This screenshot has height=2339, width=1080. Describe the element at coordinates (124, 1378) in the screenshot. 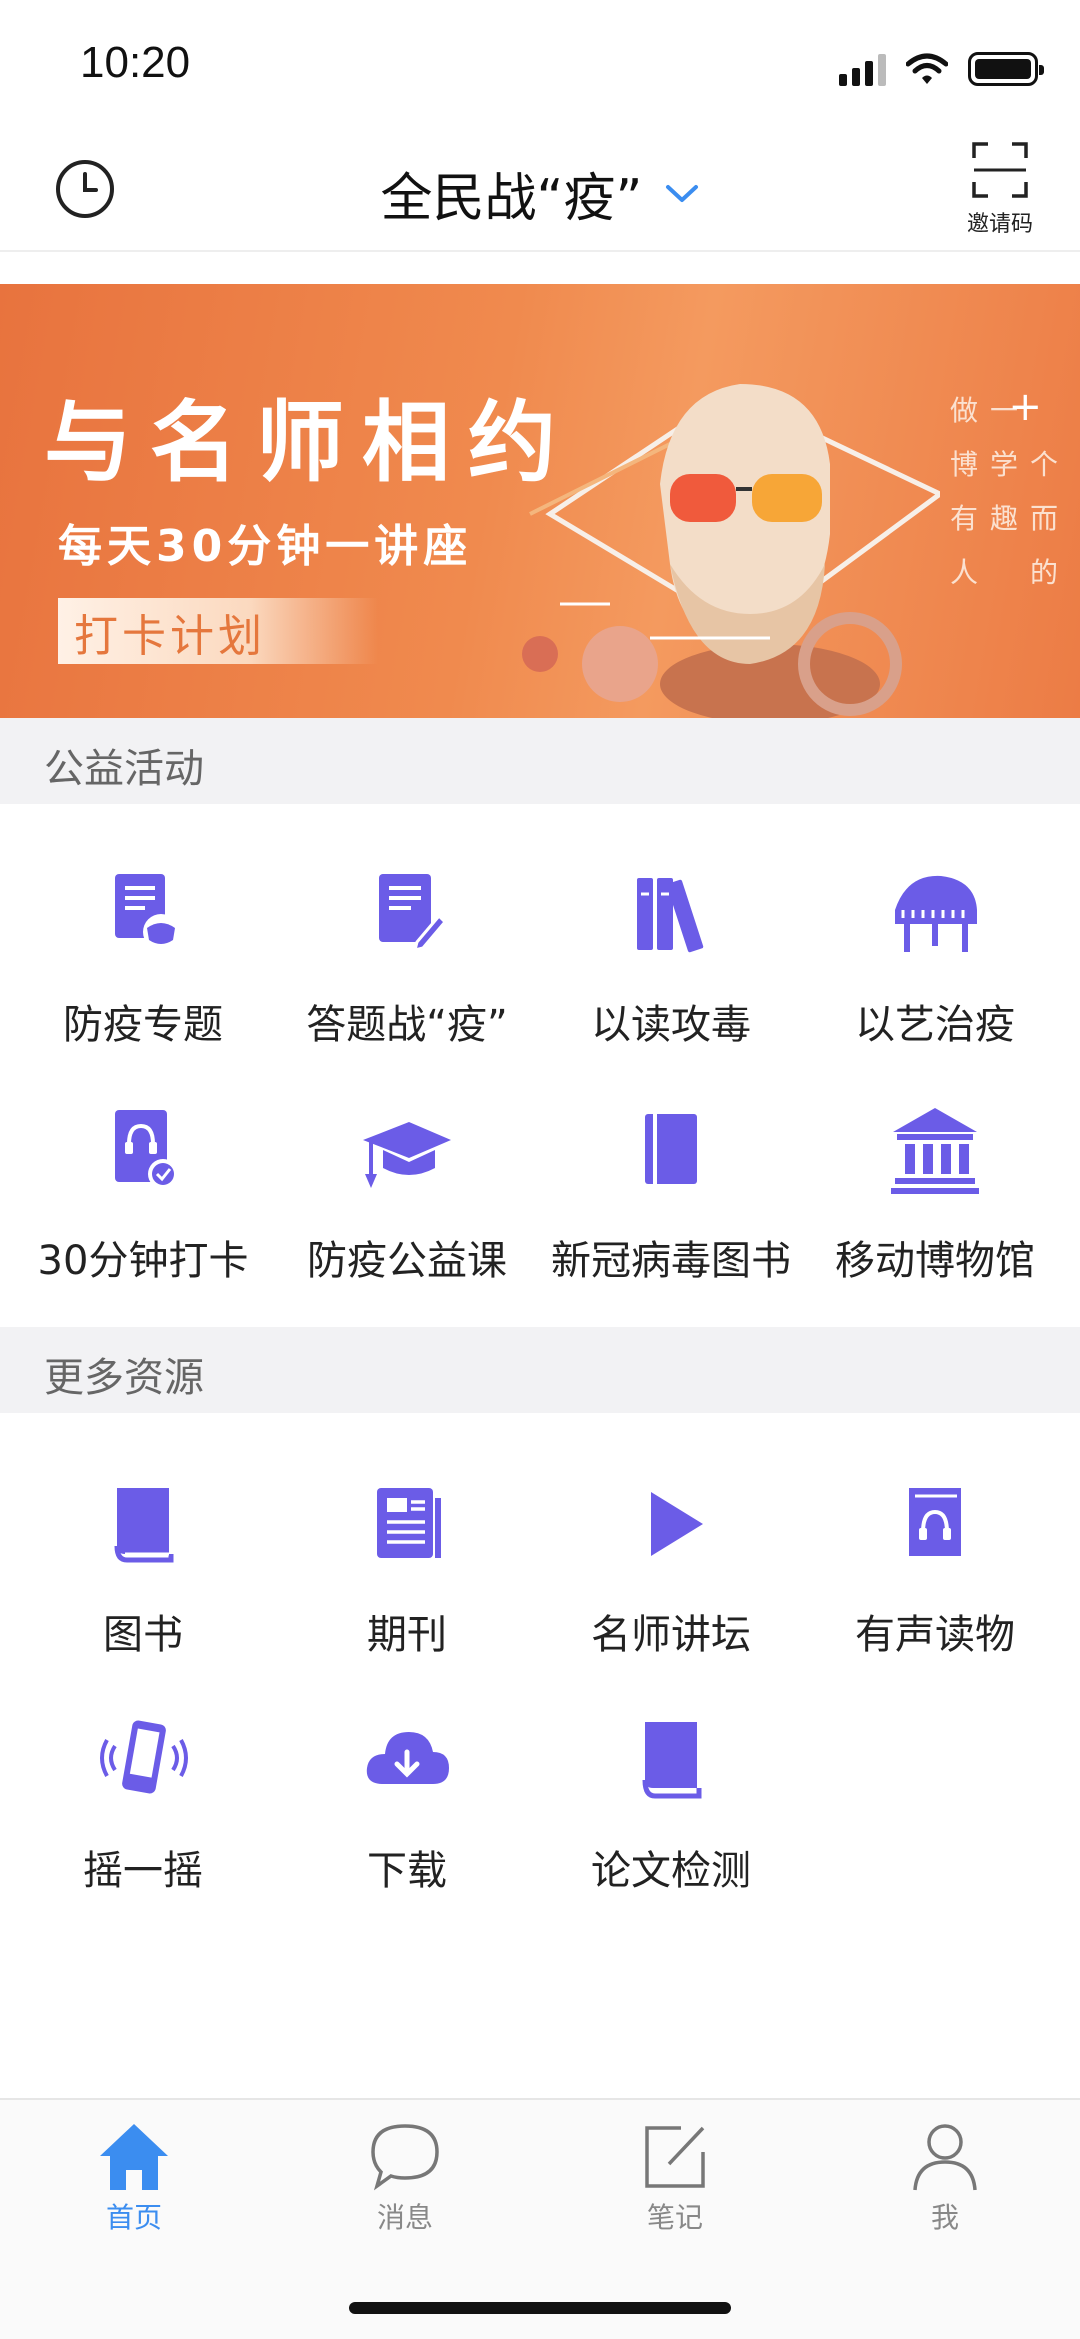

I see `section-title: 更多资源` at that location.